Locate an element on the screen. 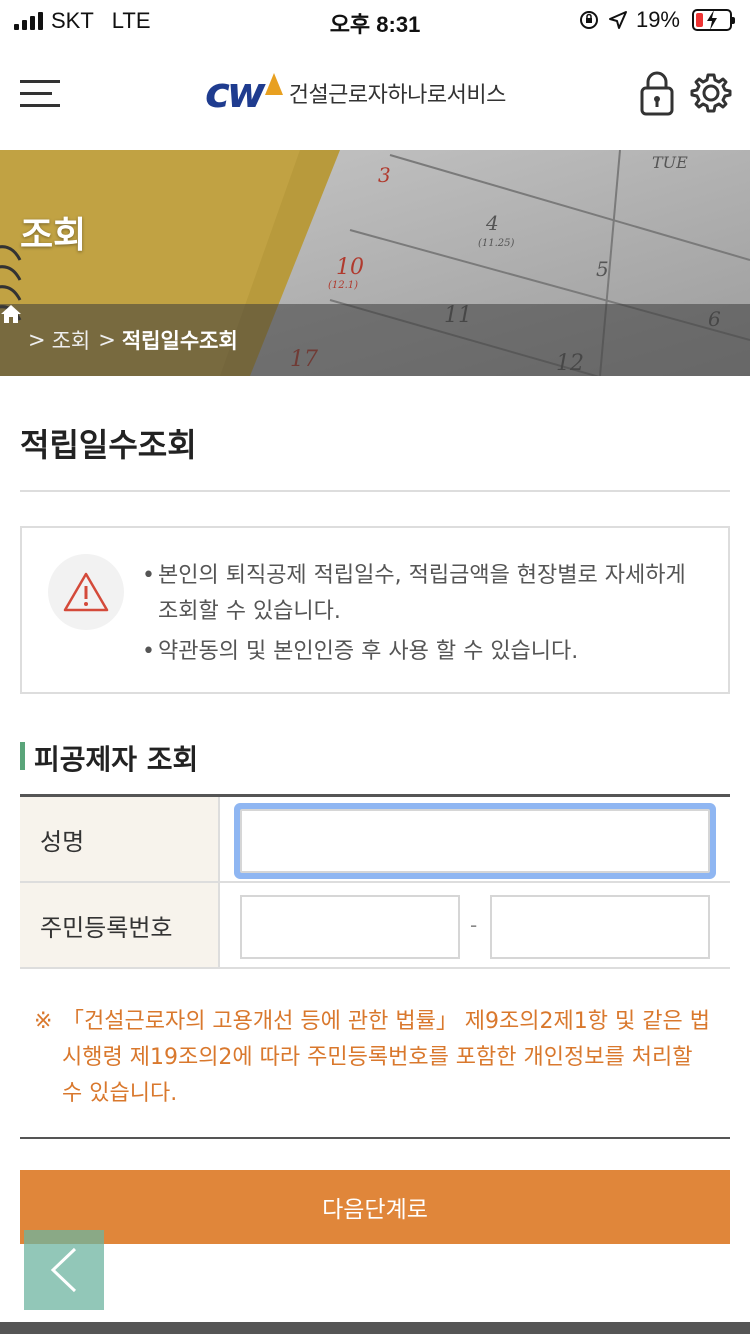 The width and height of the screenshot is (750, 1334). logo-mark: cw is located at coordinates (235, 92).